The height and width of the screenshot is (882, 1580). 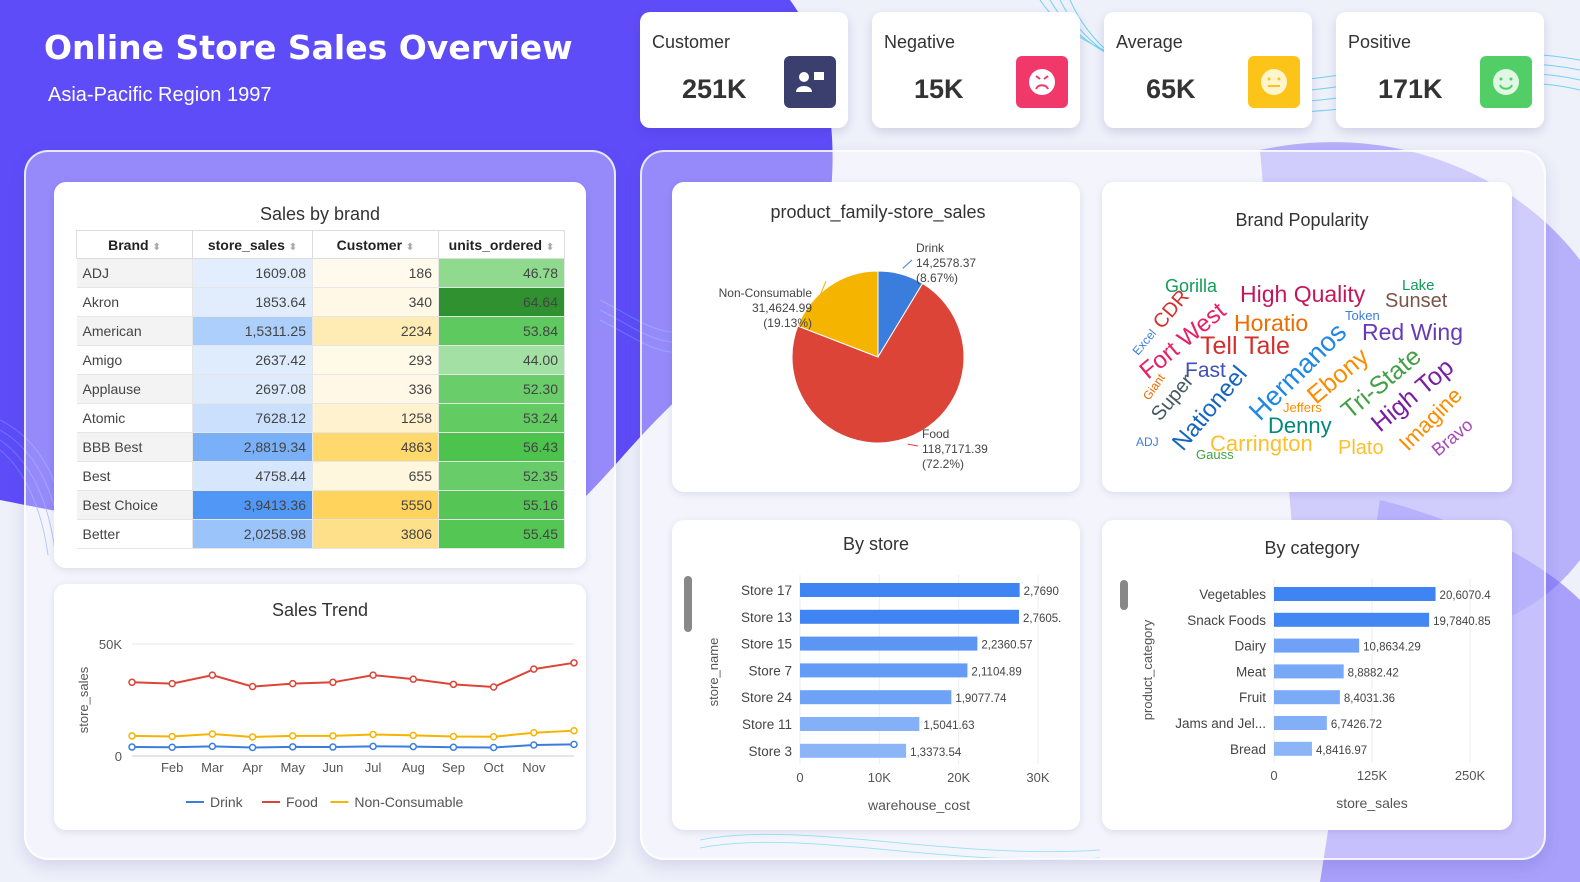 I want to click on table-row: BBB Best 2,8819.34 4863 56.43, so click(x=320, y=447).